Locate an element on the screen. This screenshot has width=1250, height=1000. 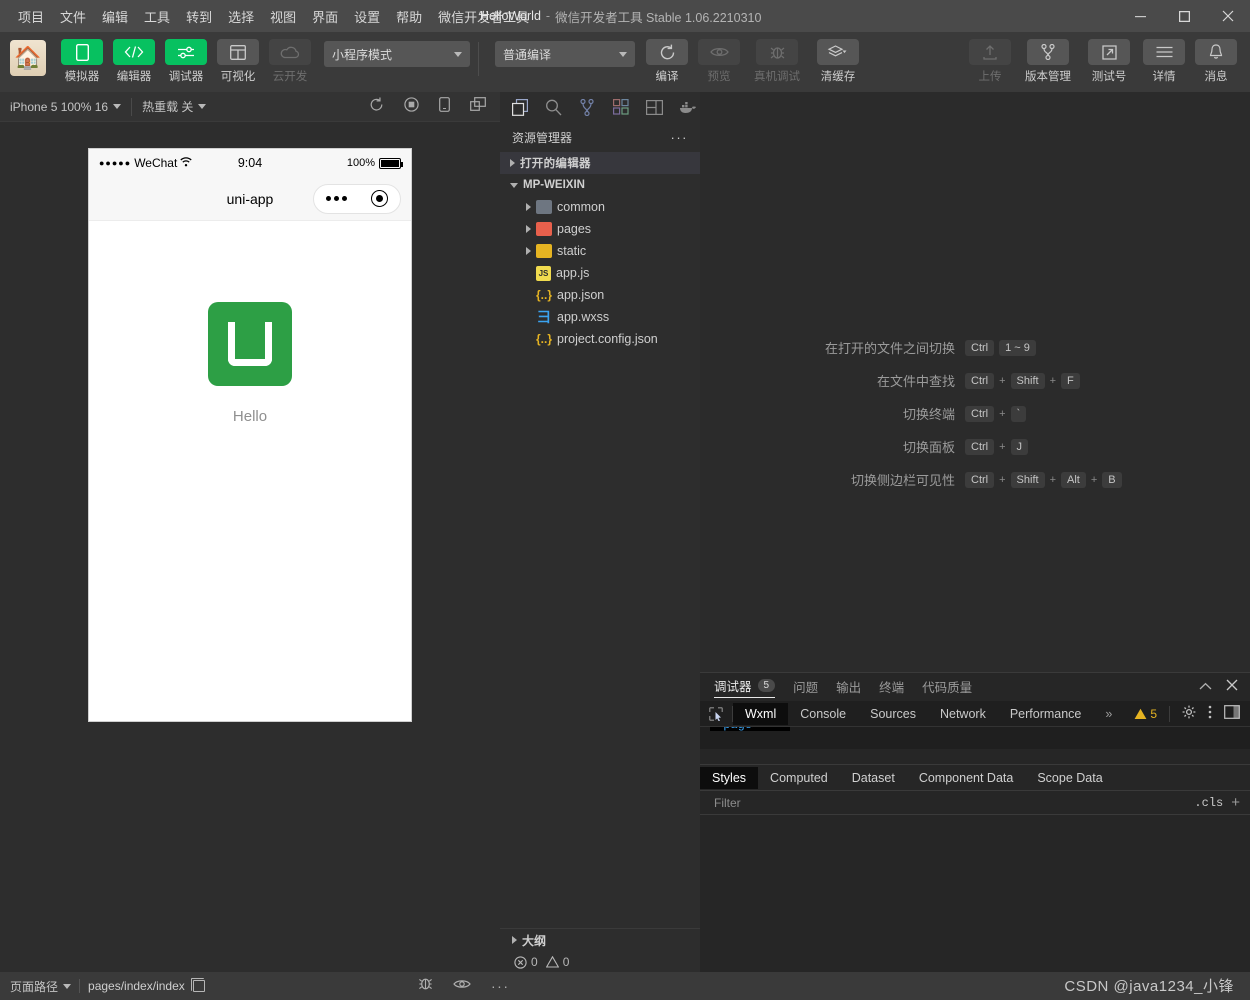
style-tab-dataset: Dataset is located at coordinates (873, 778).